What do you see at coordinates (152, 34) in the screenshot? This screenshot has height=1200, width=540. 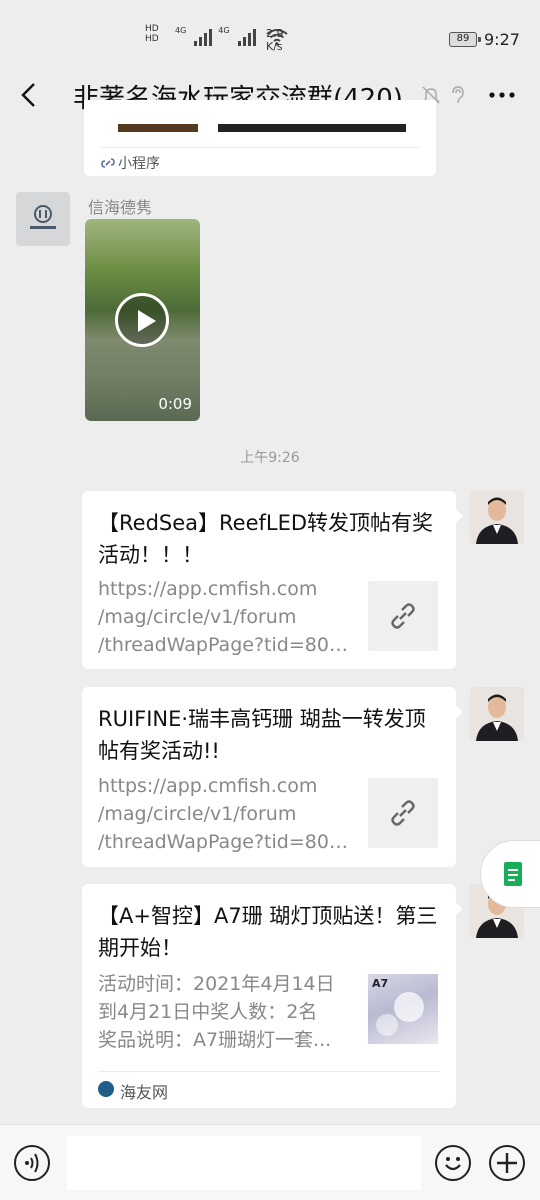 I see `hd-indicator: HD HD` at bounding box center [152, 34].